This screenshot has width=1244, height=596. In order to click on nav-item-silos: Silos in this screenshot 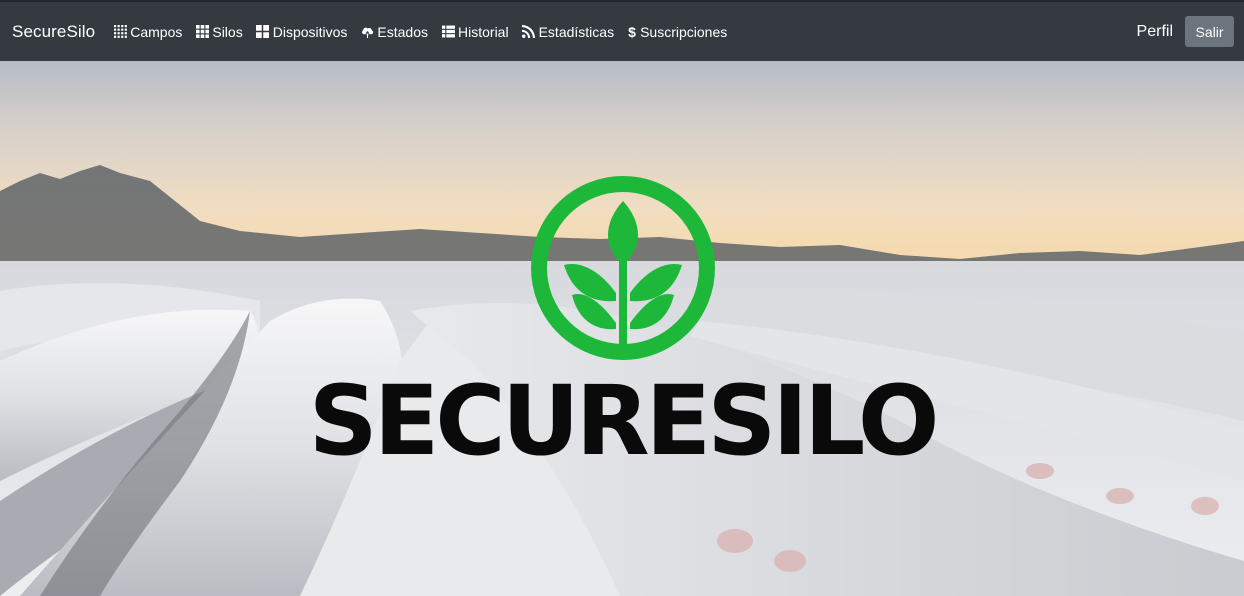, I will do `click(219, 31)`.